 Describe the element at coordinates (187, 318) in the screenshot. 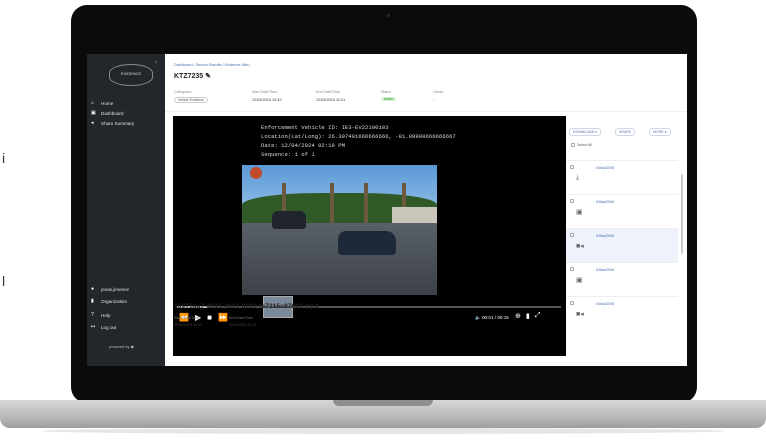

I see `file-start-header: Start Date/Time` at that location.